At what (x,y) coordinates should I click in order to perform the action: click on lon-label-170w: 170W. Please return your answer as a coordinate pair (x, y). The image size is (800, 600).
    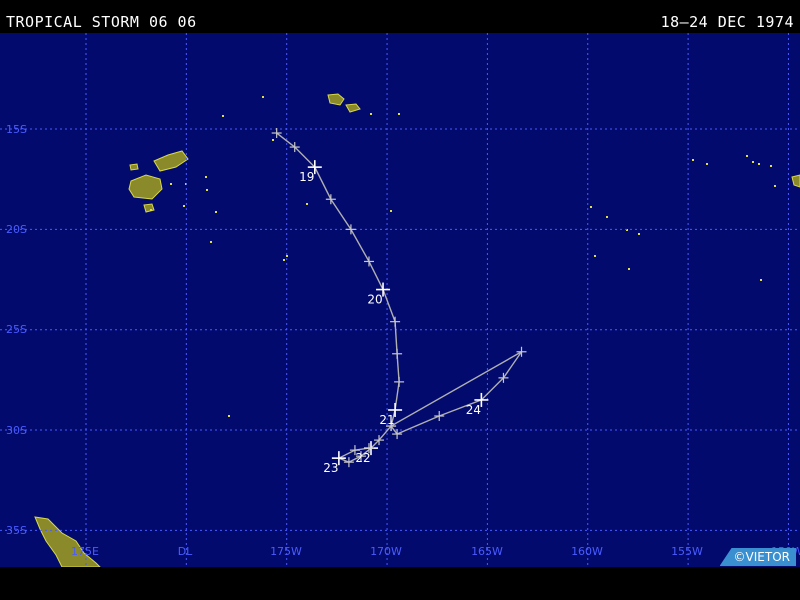
    Looking at the image, I should click on (386, 551).